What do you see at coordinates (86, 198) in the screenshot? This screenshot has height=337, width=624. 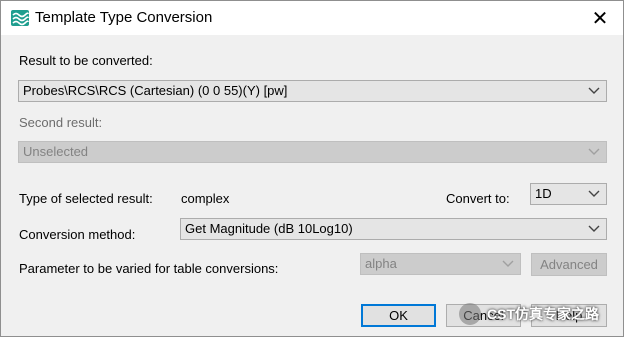 I see `type-label: Type of selected result:` at bounding box center [86, 198].